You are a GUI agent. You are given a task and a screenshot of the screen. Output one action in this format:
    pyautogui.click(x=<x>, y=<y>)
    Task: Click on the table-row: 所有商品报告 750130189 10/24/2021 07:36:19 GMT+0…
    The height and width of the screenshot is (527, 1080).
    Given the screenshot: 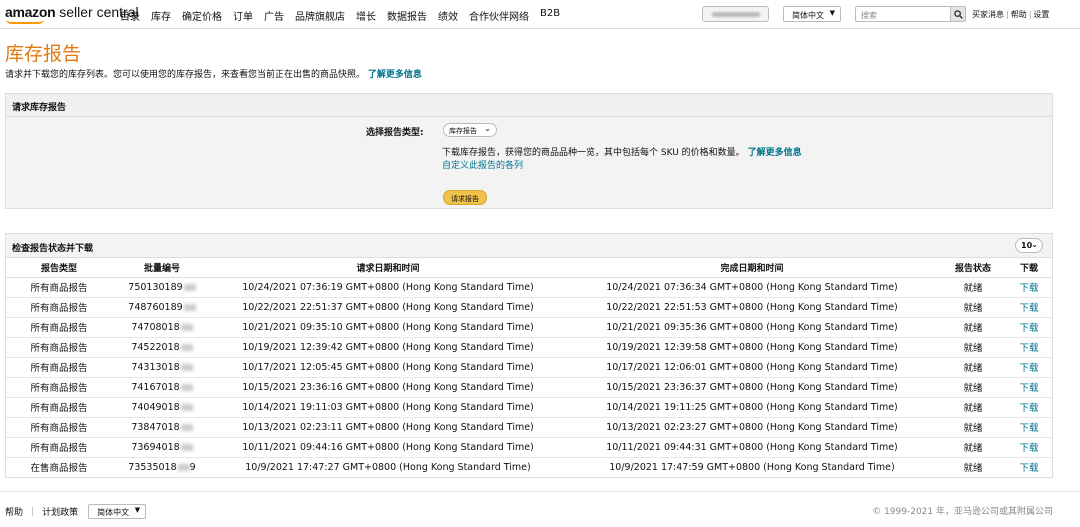 What is the action you would take?
    pyautogui.click(x=529, y=287)
    